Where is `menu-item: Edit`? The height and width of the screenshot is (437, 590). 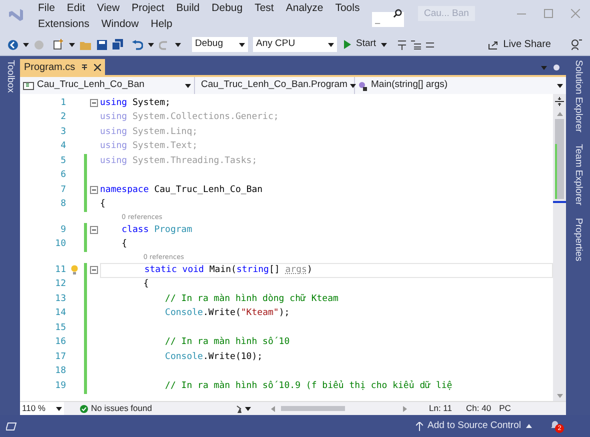 menu-item: Edit is located at coordinates (76, 8).